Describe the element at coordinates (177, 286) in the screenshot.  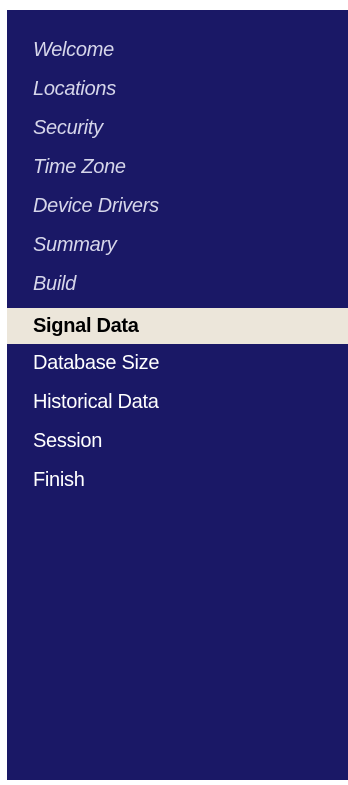
I see `step-build: Build` at that location.